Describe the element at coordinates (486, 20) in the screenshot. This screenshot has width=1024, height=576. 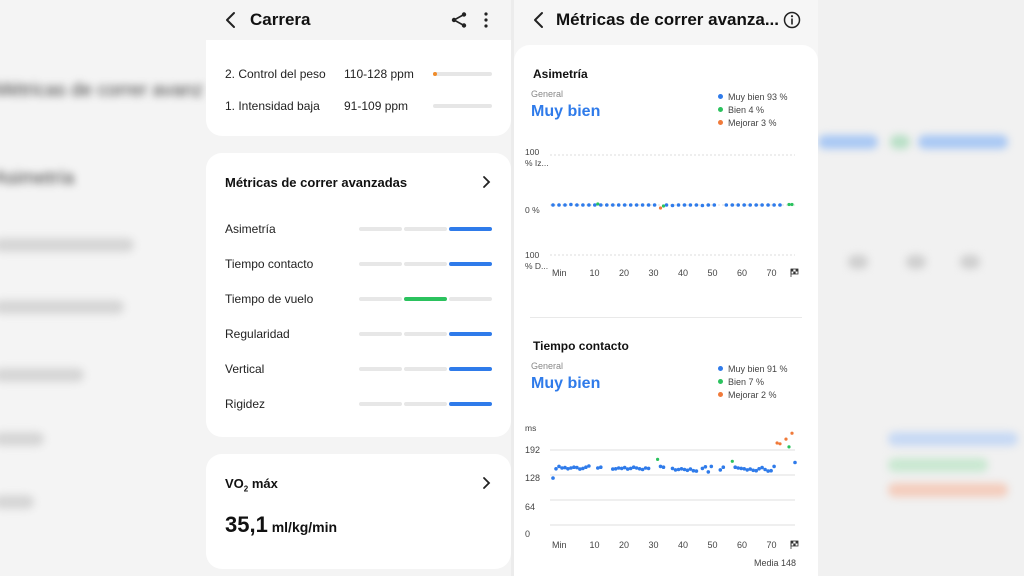
I see `more-options-icon` at that location.